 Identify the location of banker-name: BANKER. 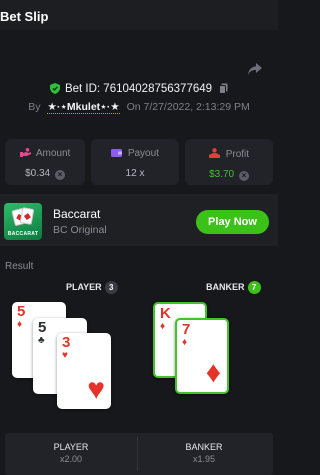
(225, 287).